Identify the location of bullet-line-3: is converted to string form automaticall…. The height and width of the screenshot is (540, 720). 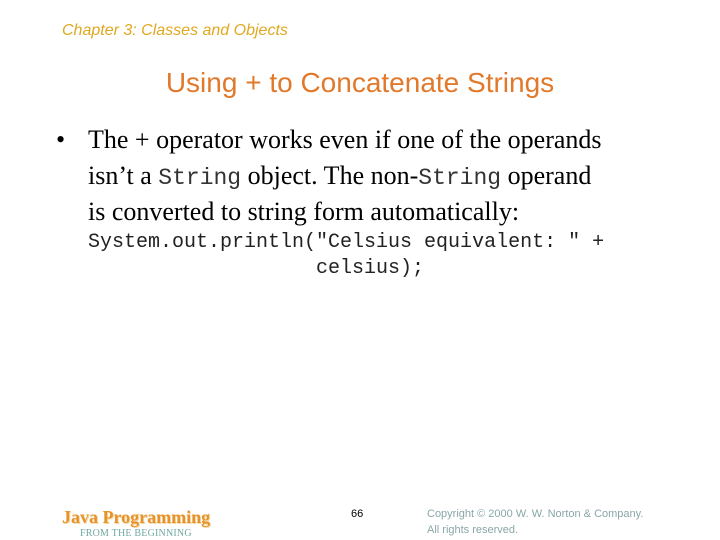
(376, 212).